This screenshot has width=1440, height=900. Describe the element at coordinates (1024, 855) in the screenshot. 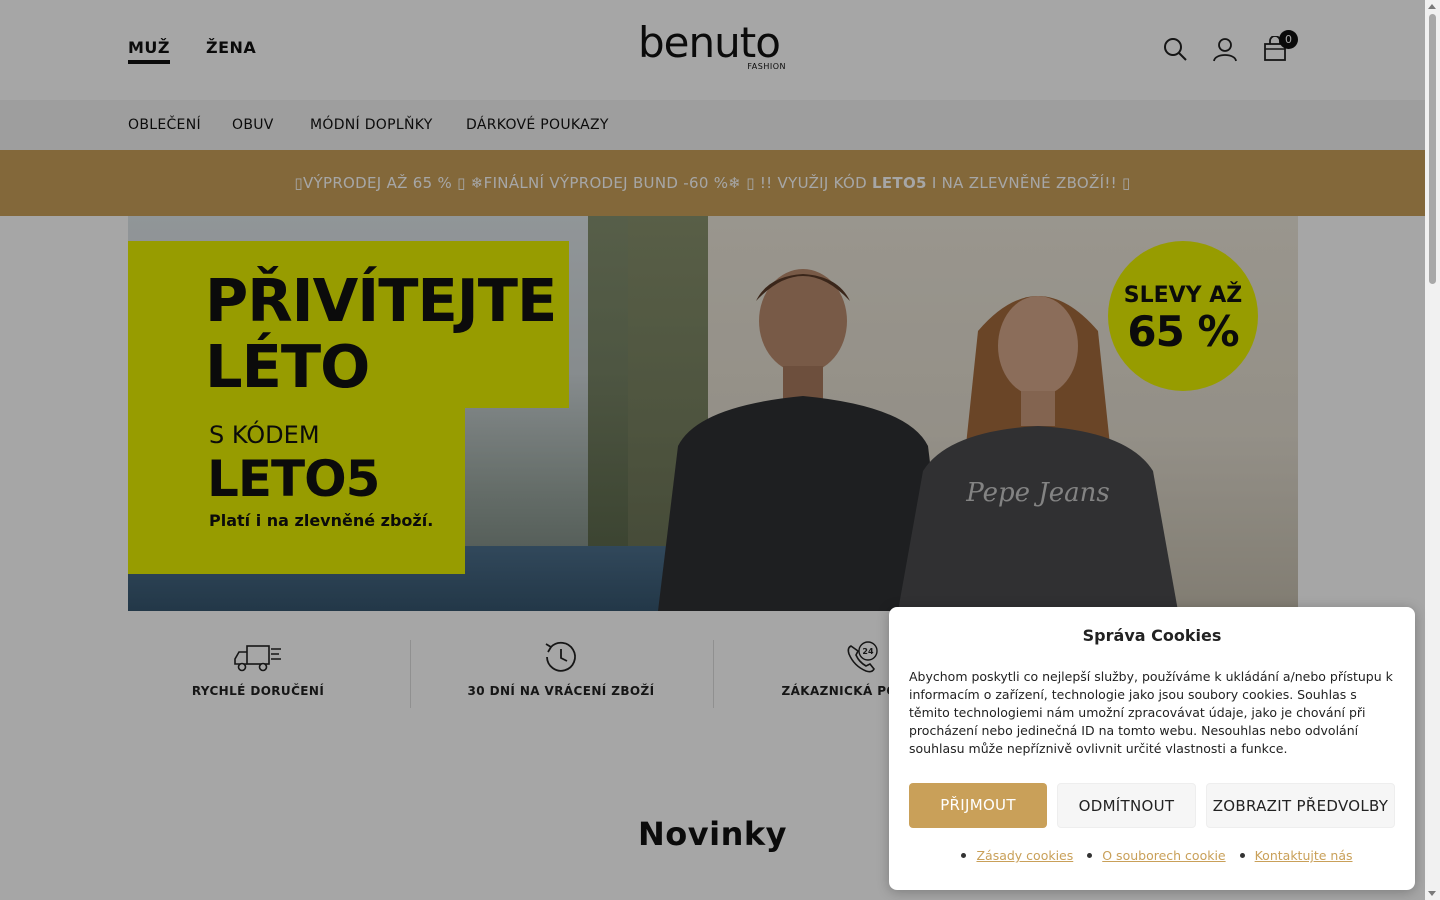

I see `cookie-policy-link: Zásady cookies` at that location.